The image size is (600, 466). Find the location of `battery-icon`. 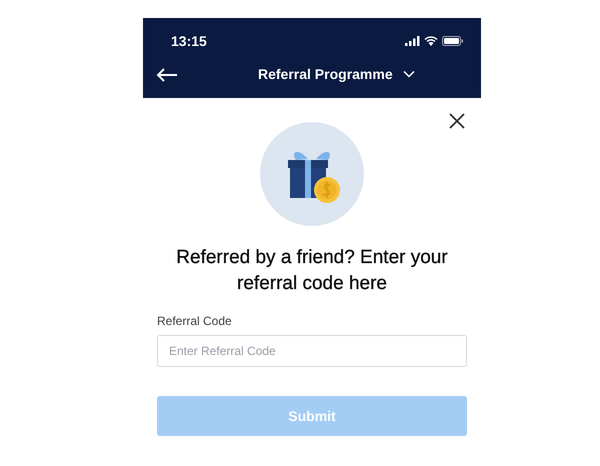

battery-icon is located at coordinates (452, 41).